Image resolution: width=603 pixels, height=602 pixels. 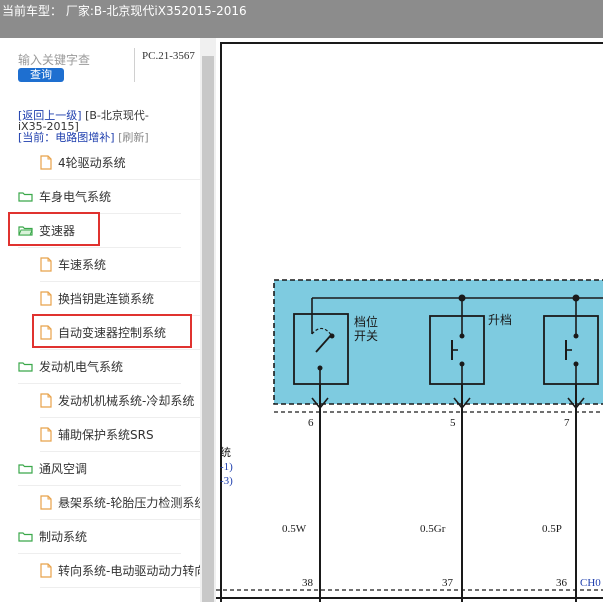 I want to click on tree-item-label: 制动系统, so click(x=63, y=536).